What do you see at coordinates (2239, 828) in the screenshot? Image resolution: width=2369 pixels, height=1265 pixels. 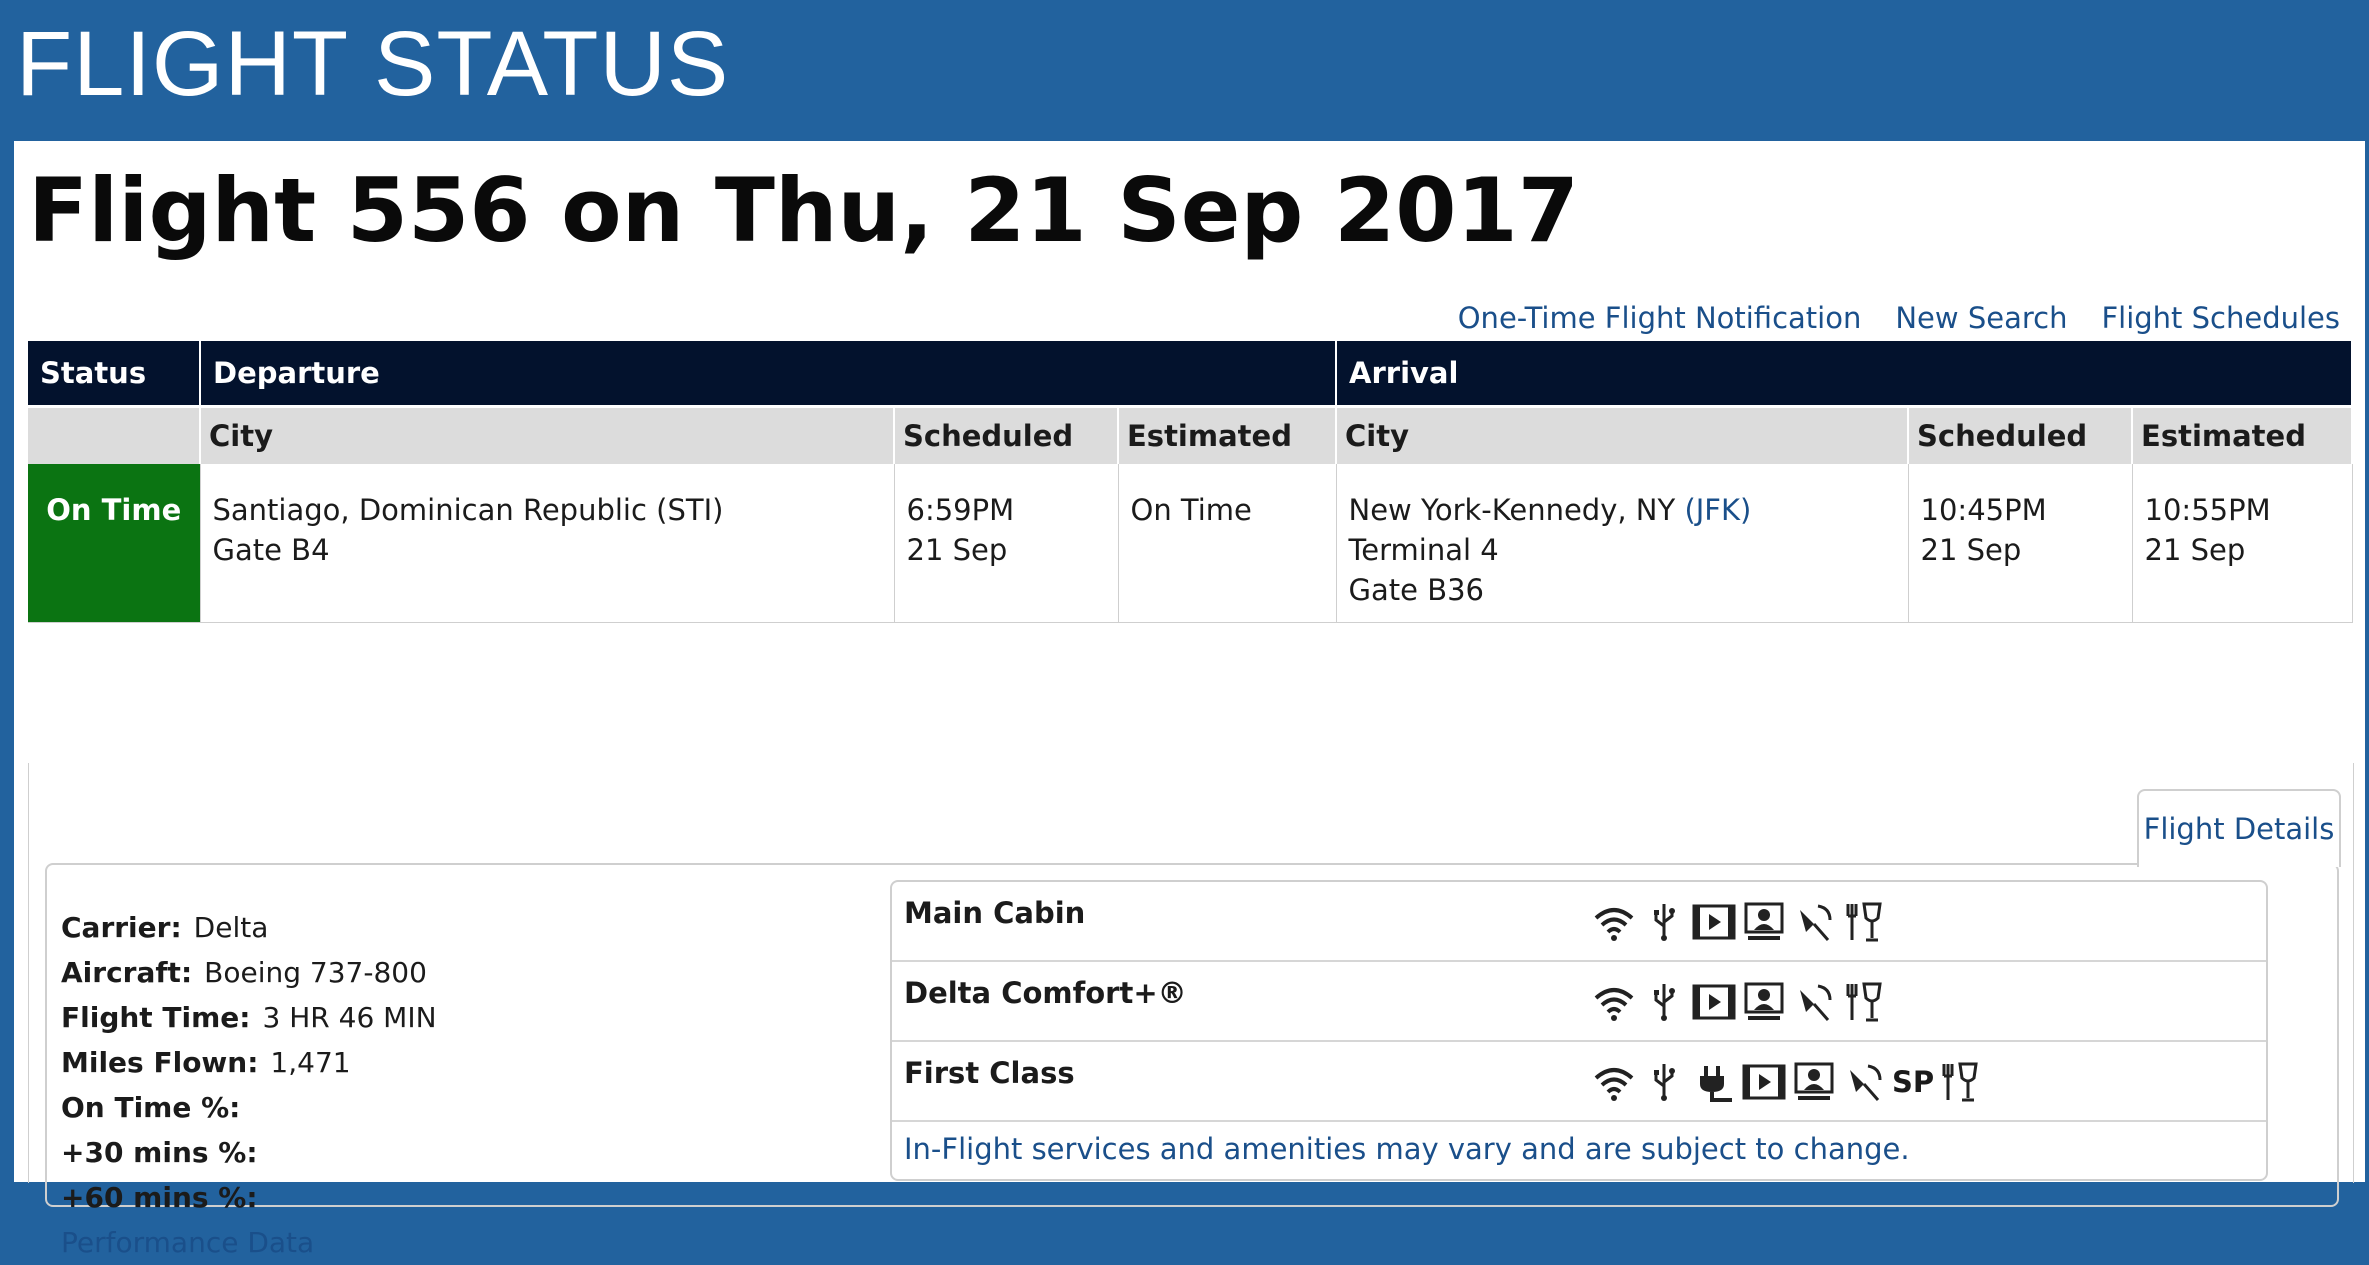 I see `tab-flight-details: Flight Details` at bounding box center [2239, 828].